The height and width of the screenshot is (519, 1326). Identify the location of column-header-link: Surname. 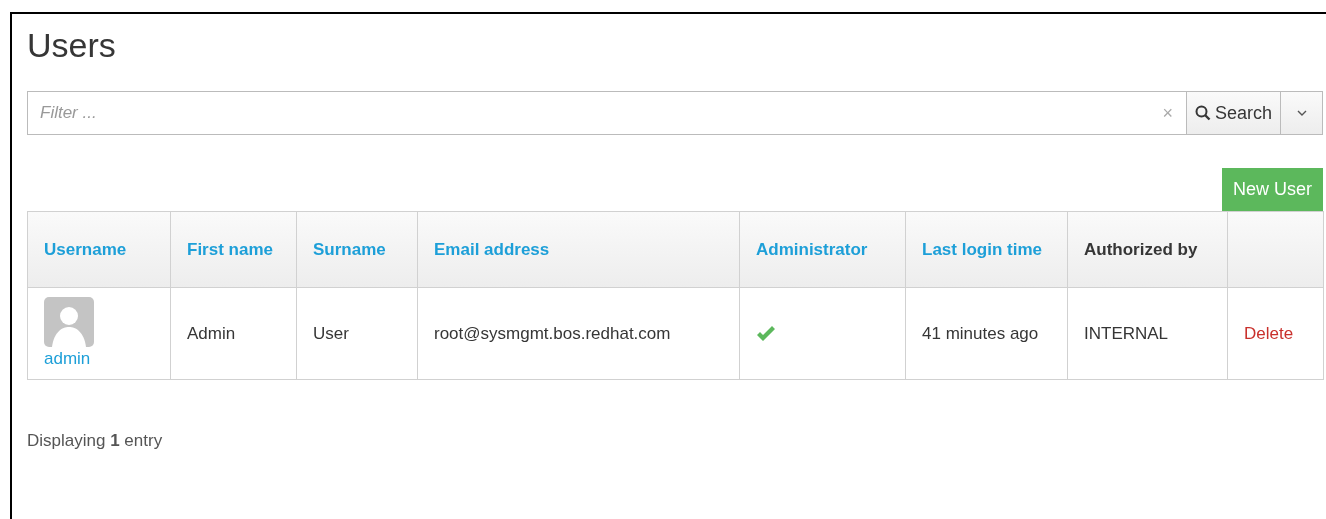
(349, 249).